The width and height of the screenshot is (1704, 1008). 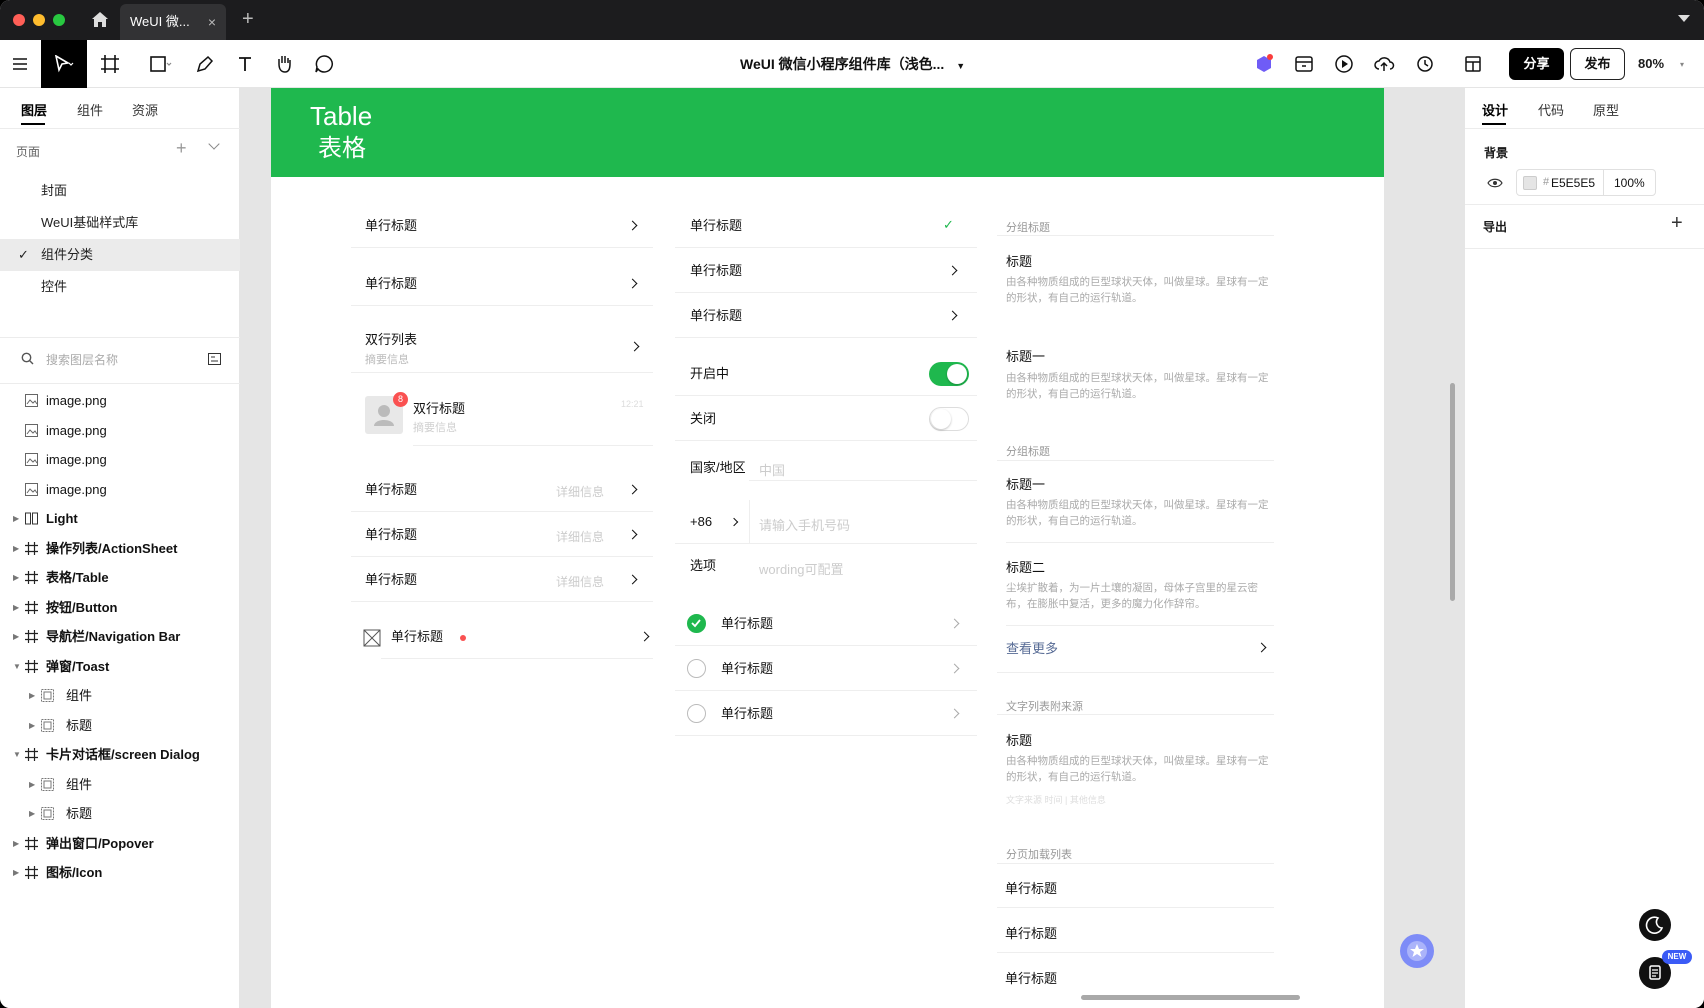 What do you see at coordinates (1264, 64) in the screenshot?
I see `plugin-badge-icon` at bounding box center [1264, 64].